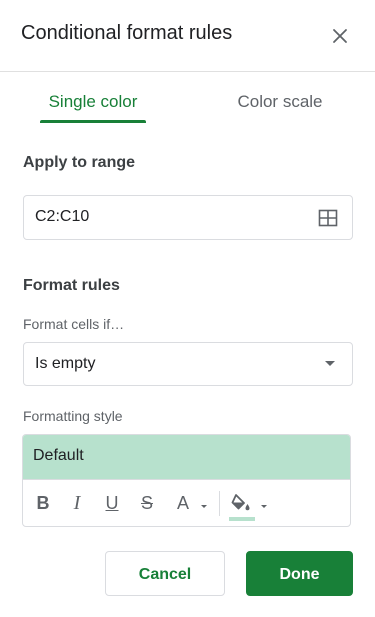  I want to click on dropdown-caret-icon, so click(330, 363).